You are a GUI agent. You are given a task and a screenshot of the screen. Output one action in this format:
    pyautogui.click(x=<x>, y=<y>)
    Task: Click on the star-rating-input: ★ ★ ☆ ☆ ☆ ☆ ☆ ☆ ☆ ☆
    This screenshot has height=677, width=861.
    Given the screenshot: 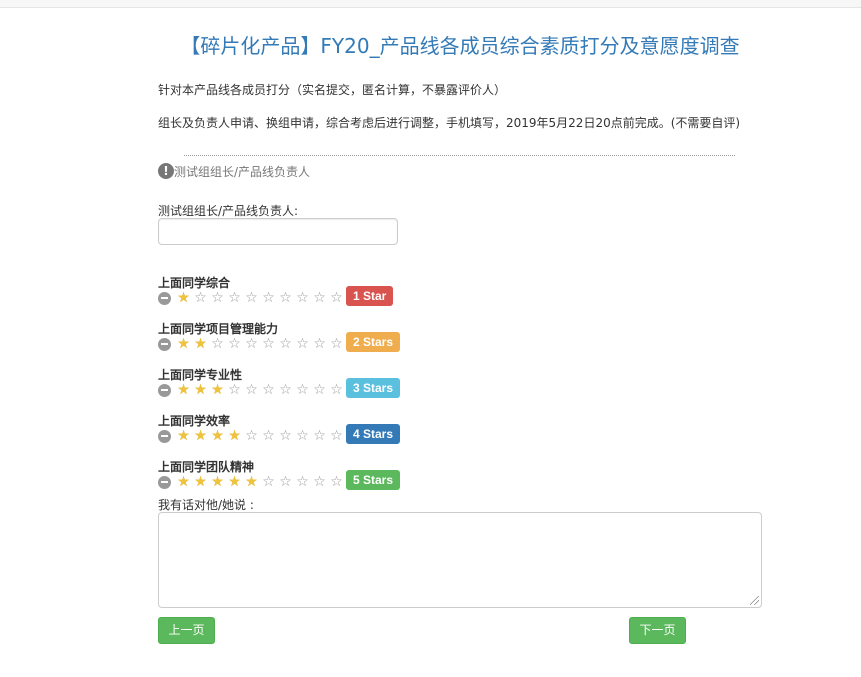 What is the action you would take?
    pyautogui.click(x=260, y=344)
    